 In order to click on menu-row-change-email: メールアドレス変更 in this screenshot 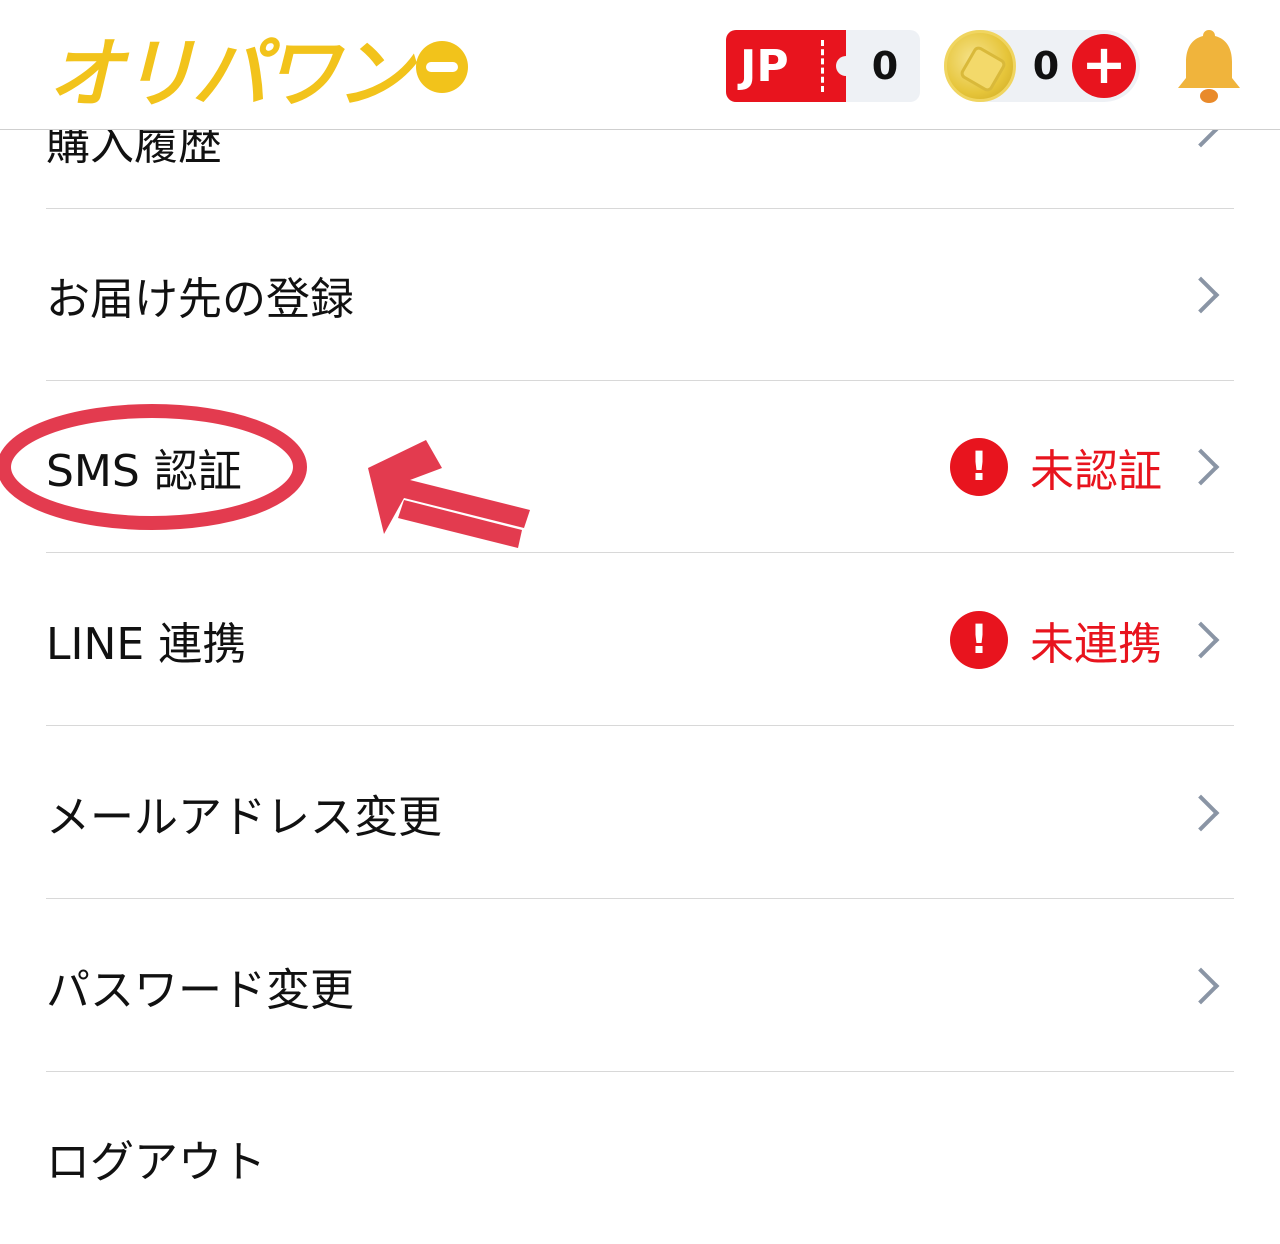, I will do `click(640, 813)`.